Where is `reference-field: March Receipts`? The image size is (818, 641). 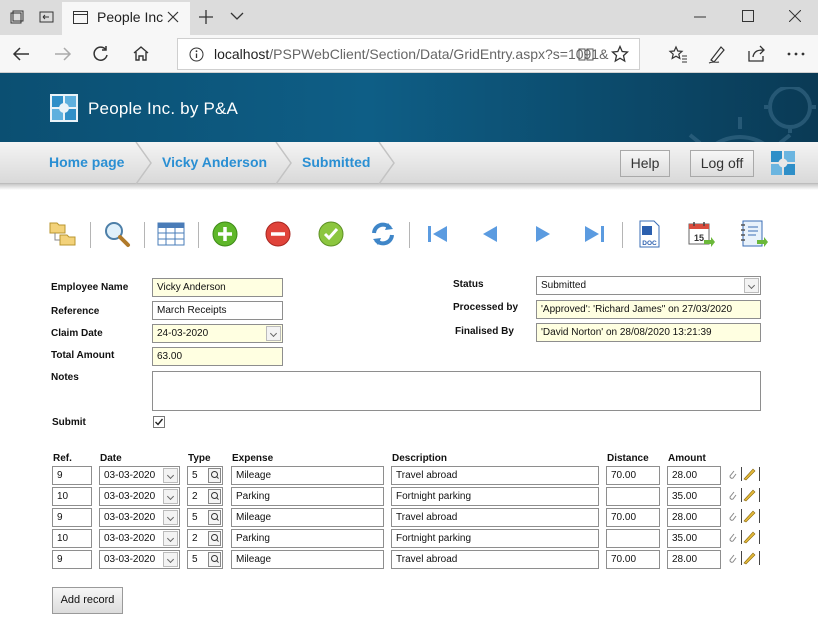 reference-field: March Receipts is located at coordinates (217, 310).